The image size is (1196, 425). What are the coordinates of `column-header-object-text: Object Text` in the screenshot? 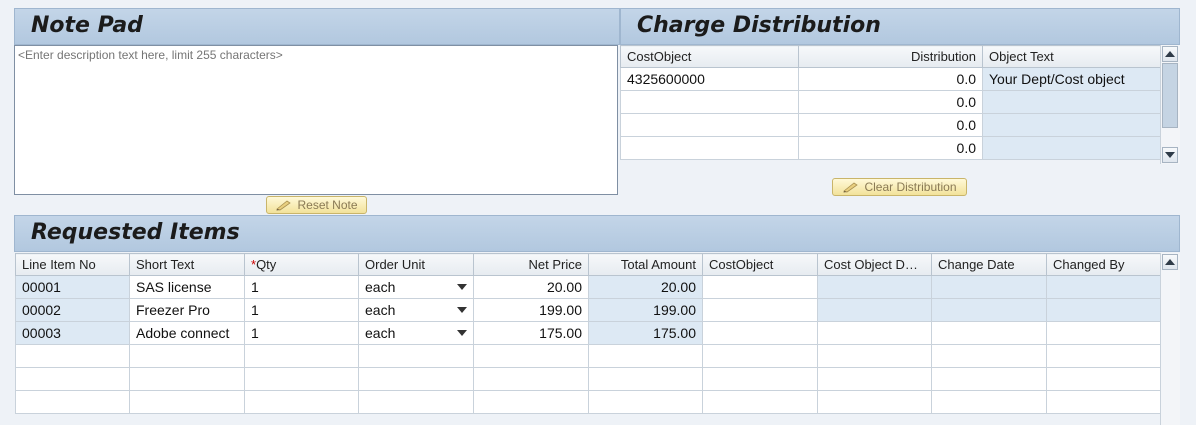 It's located at (1071, 56).